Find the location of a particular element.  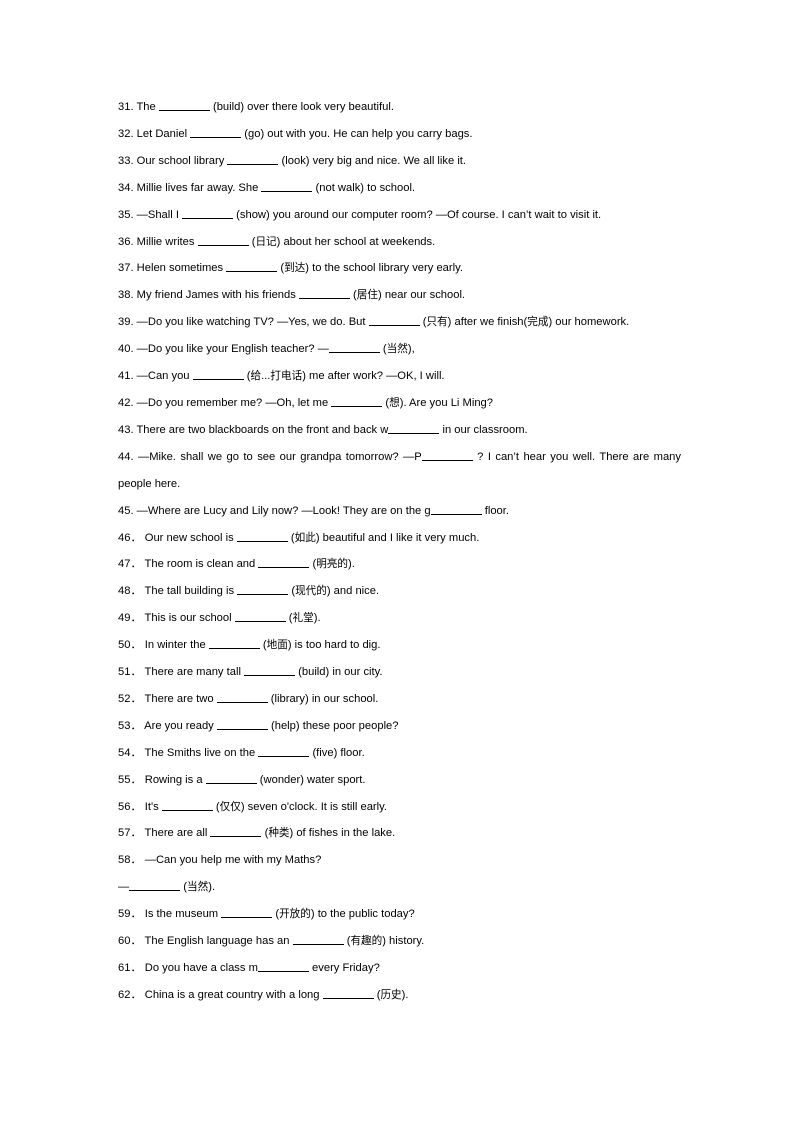

question-number: 49． is located at coordinates (131, 618).